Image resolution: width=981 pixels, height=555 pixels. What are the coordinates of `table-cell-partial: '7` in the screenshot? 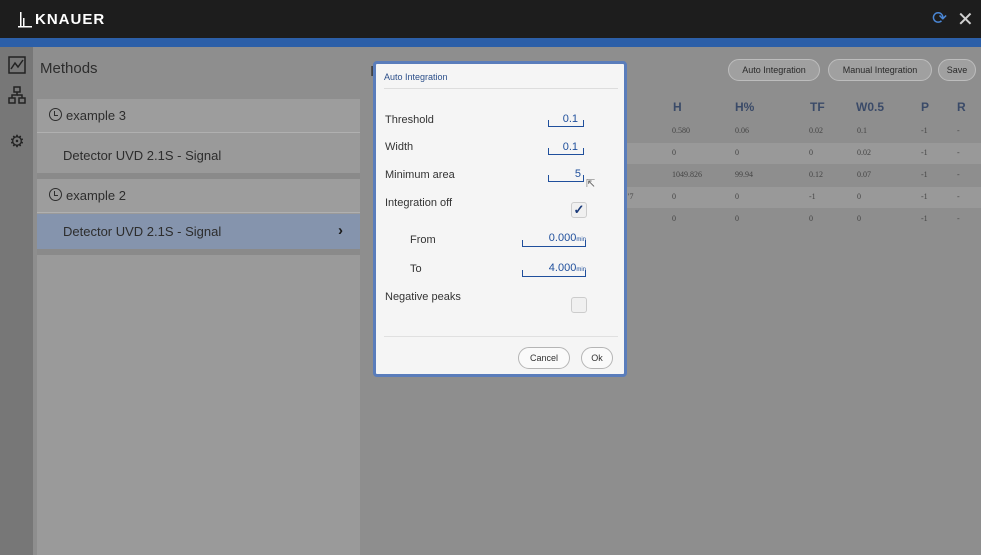 It's located at (631, 196).